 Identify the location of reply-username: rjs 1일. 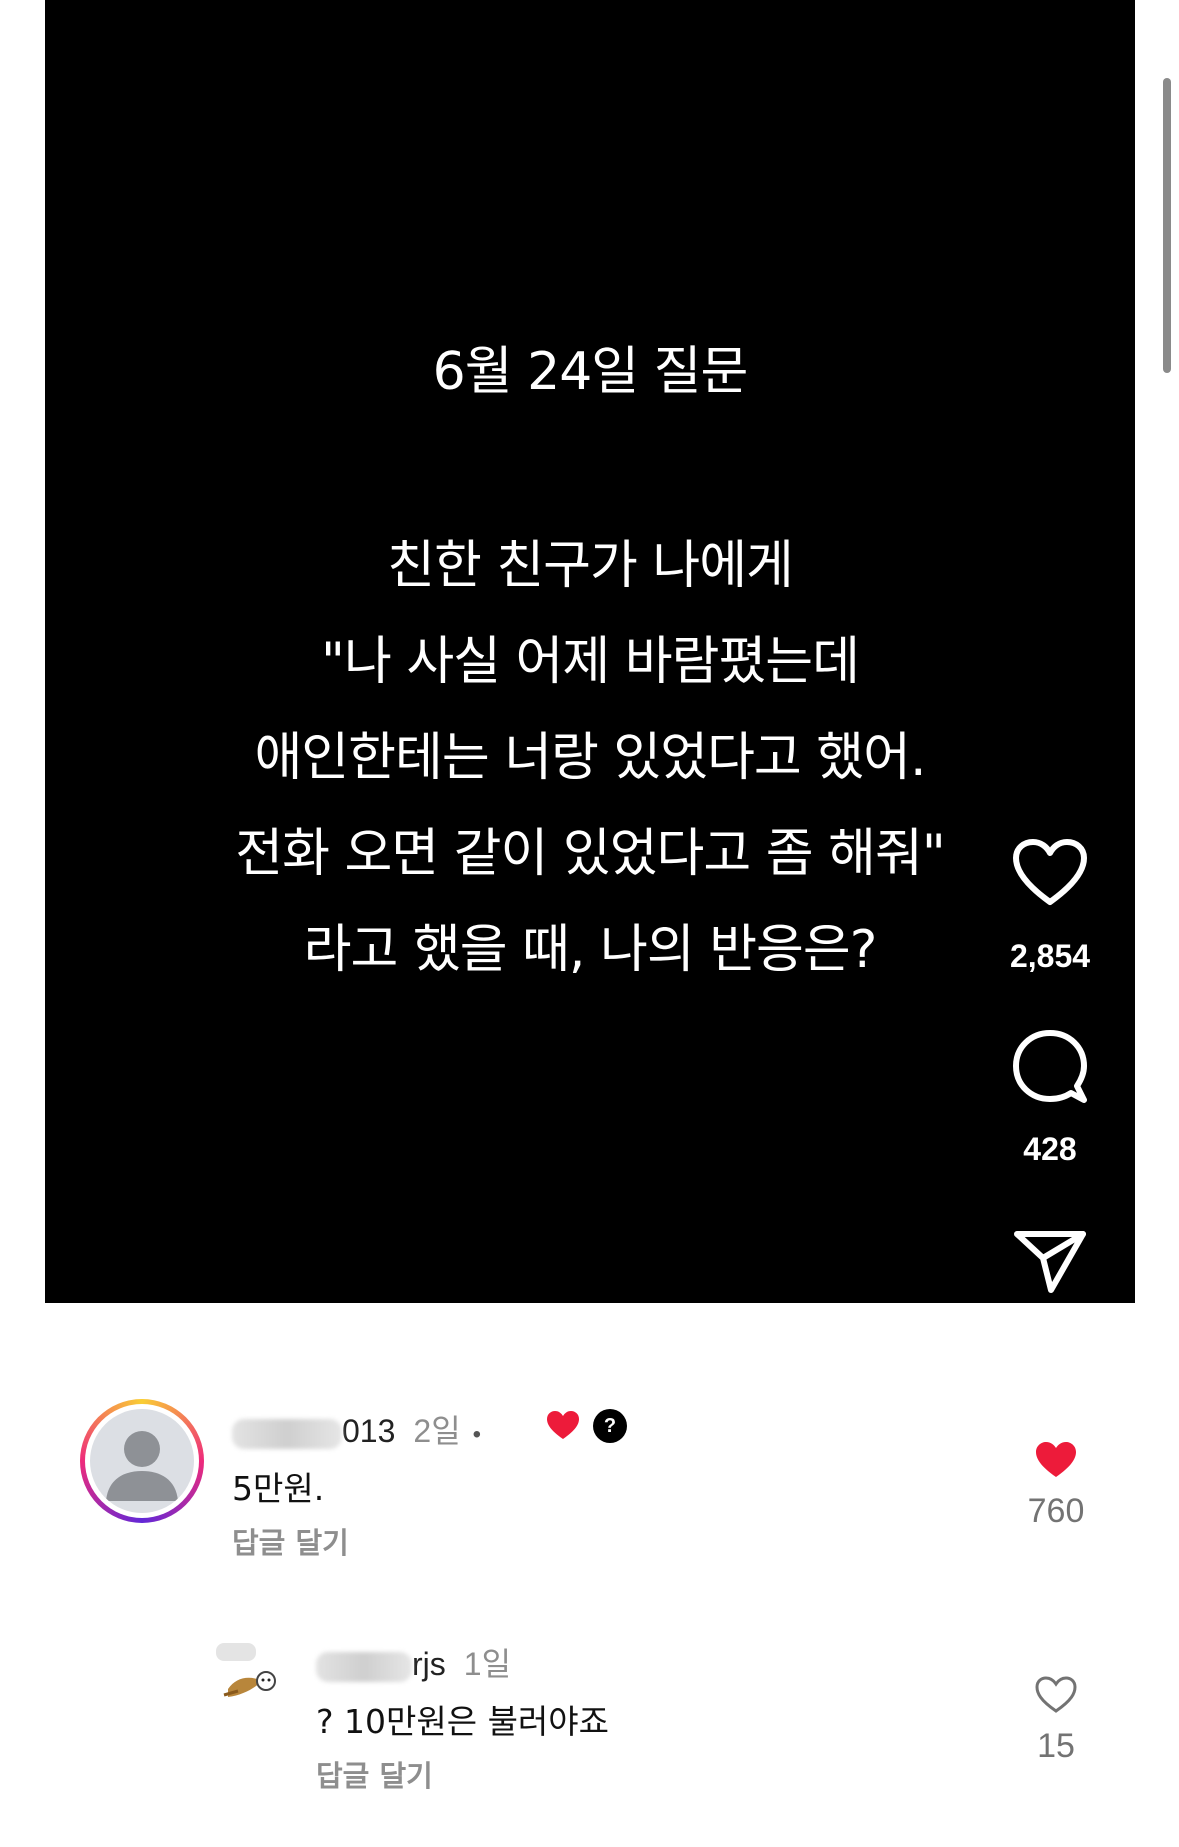
(413, 1662).